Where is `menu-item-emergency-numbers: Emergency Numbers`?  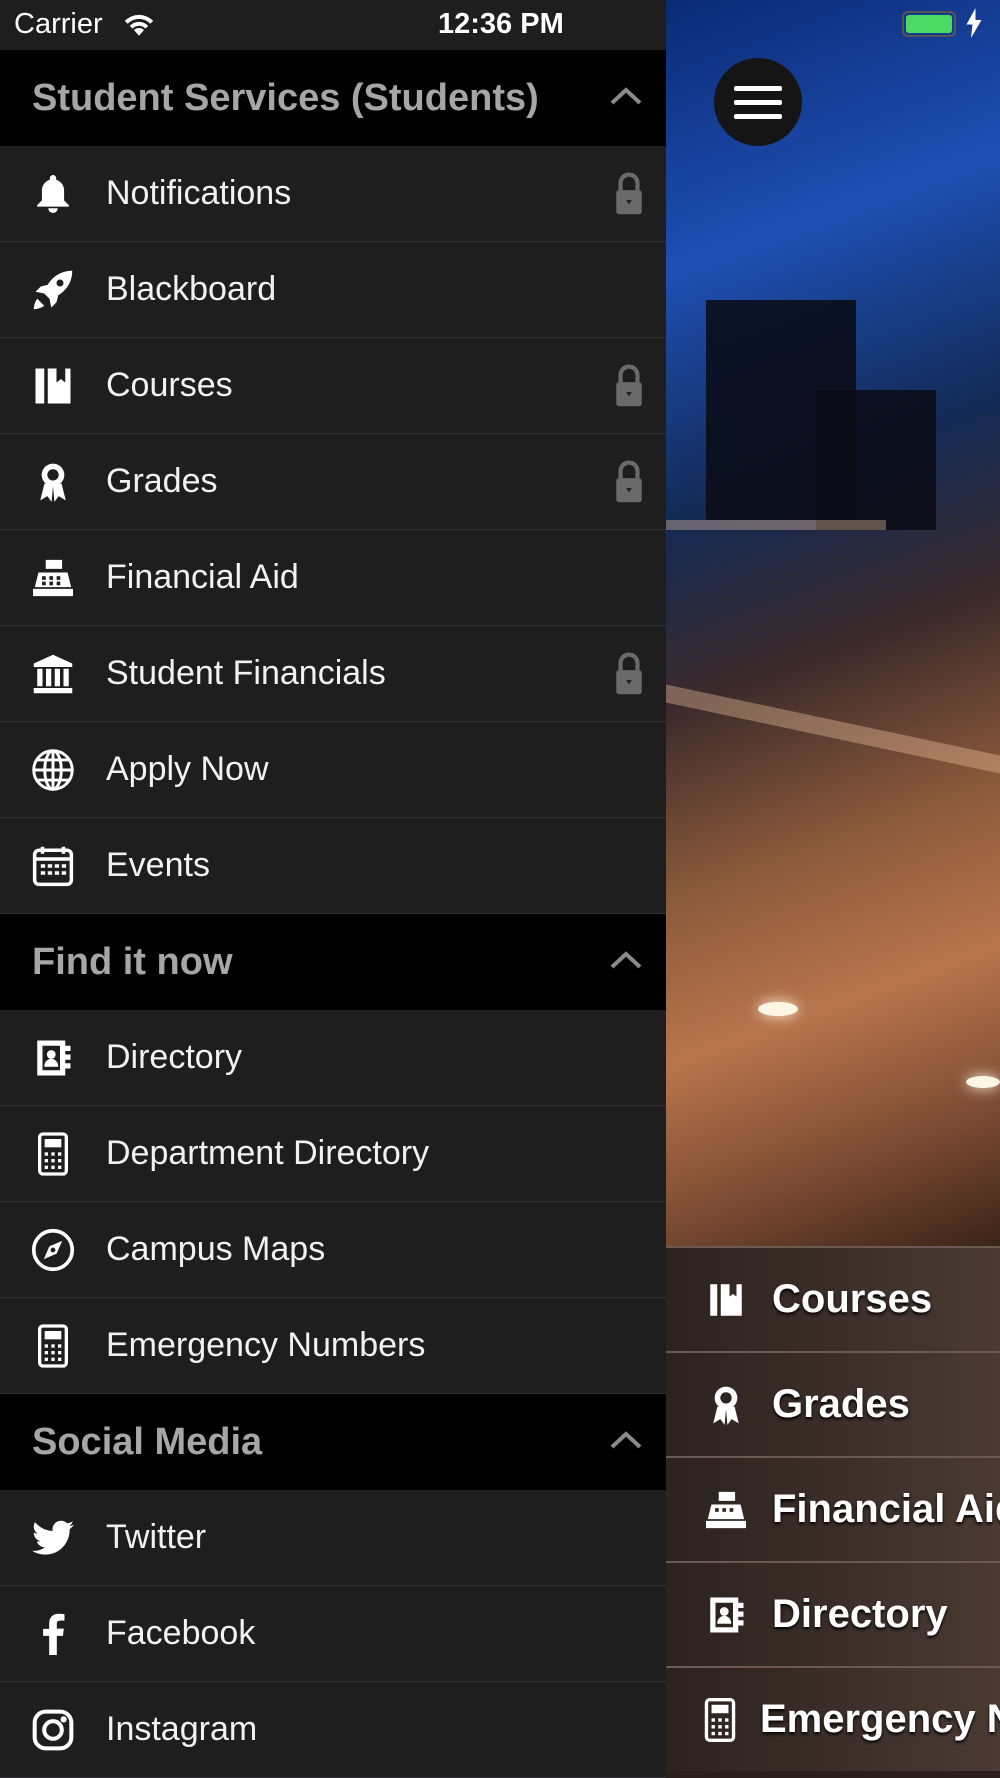 menu-item-emergency-numbers: Emergency Numbers is located at coordinates (333, 1346).